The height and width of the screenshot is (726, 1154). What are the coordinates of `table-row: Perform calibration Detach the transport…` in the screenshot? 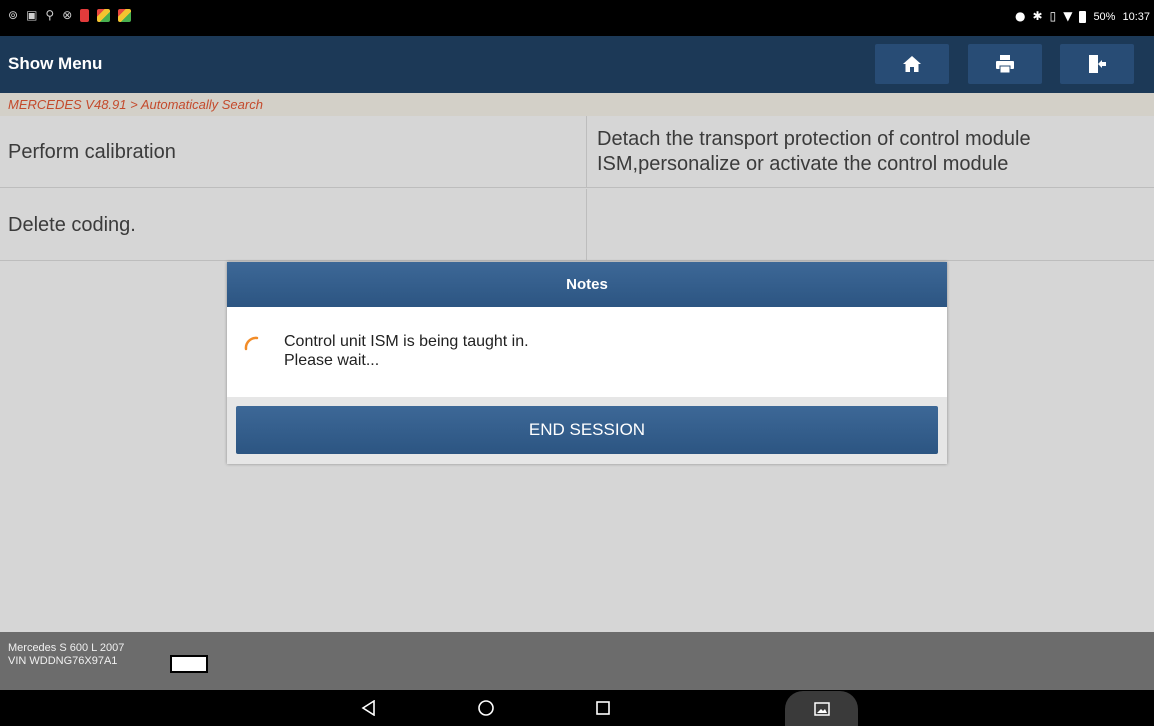 It's located at (577, 152).